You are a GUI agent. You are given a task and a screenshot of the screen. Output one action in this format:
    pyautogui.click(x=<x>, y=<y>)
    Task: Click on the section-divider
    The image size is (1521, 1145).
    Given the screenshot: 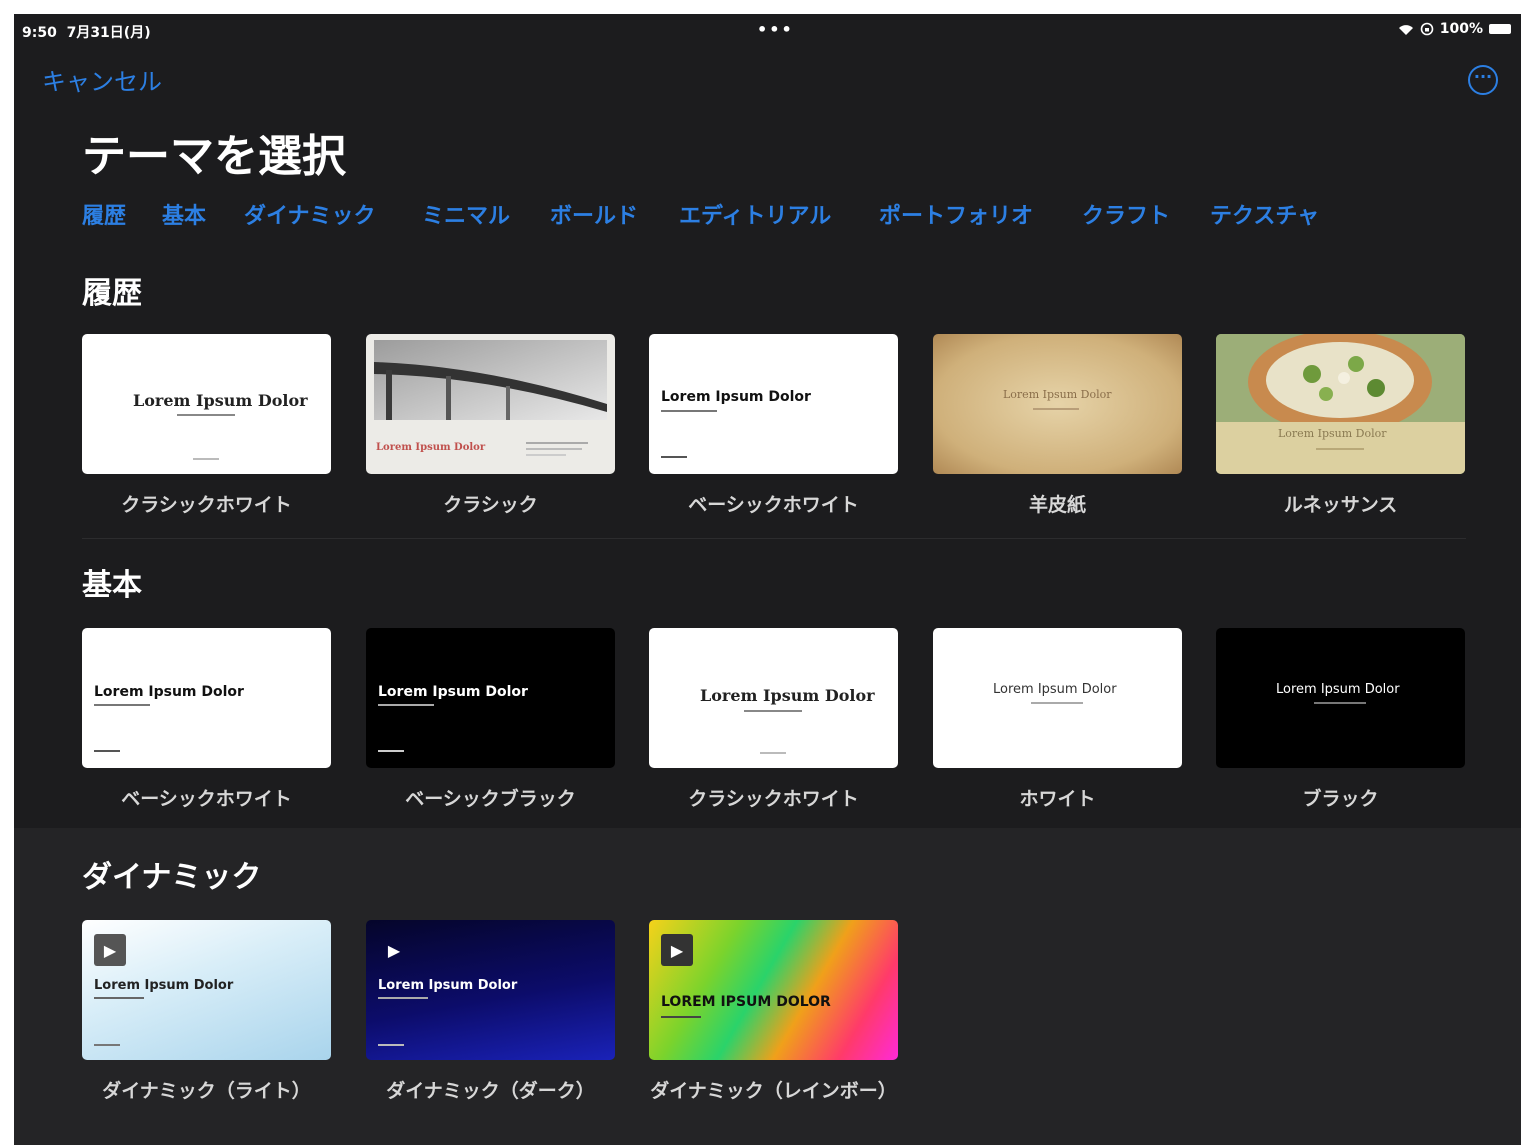 What is the action you would take?
    pyautogui.click(x=774, y=538)
    